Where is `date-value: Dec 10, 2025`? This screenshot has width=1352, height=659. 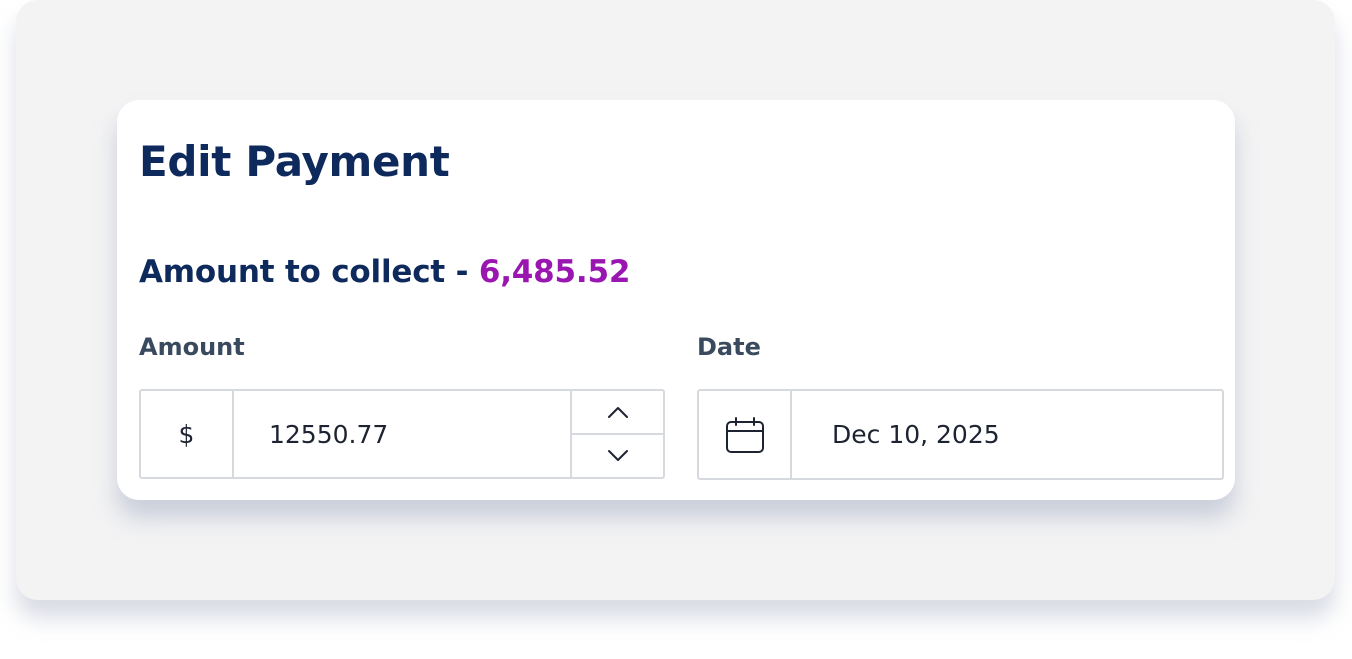 date-value: Dec 10, 2025 is located at coordinates (916, 434).